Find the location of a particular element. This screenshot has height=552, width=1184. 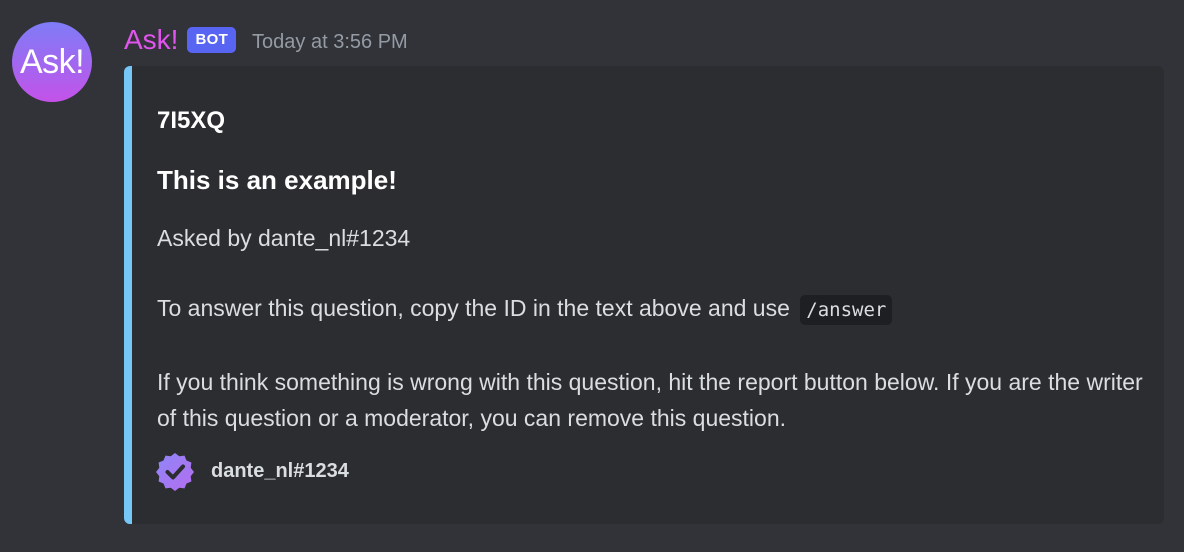

avatar-text: Ask! is located at coordinates (52, 61).